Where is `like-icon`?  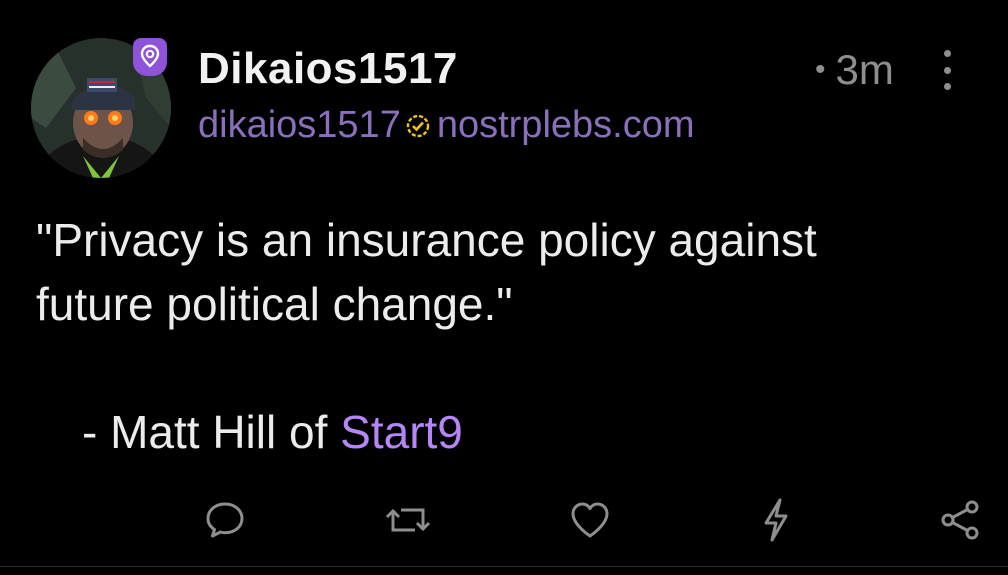 like-icon is located at coordinates (590, 520).